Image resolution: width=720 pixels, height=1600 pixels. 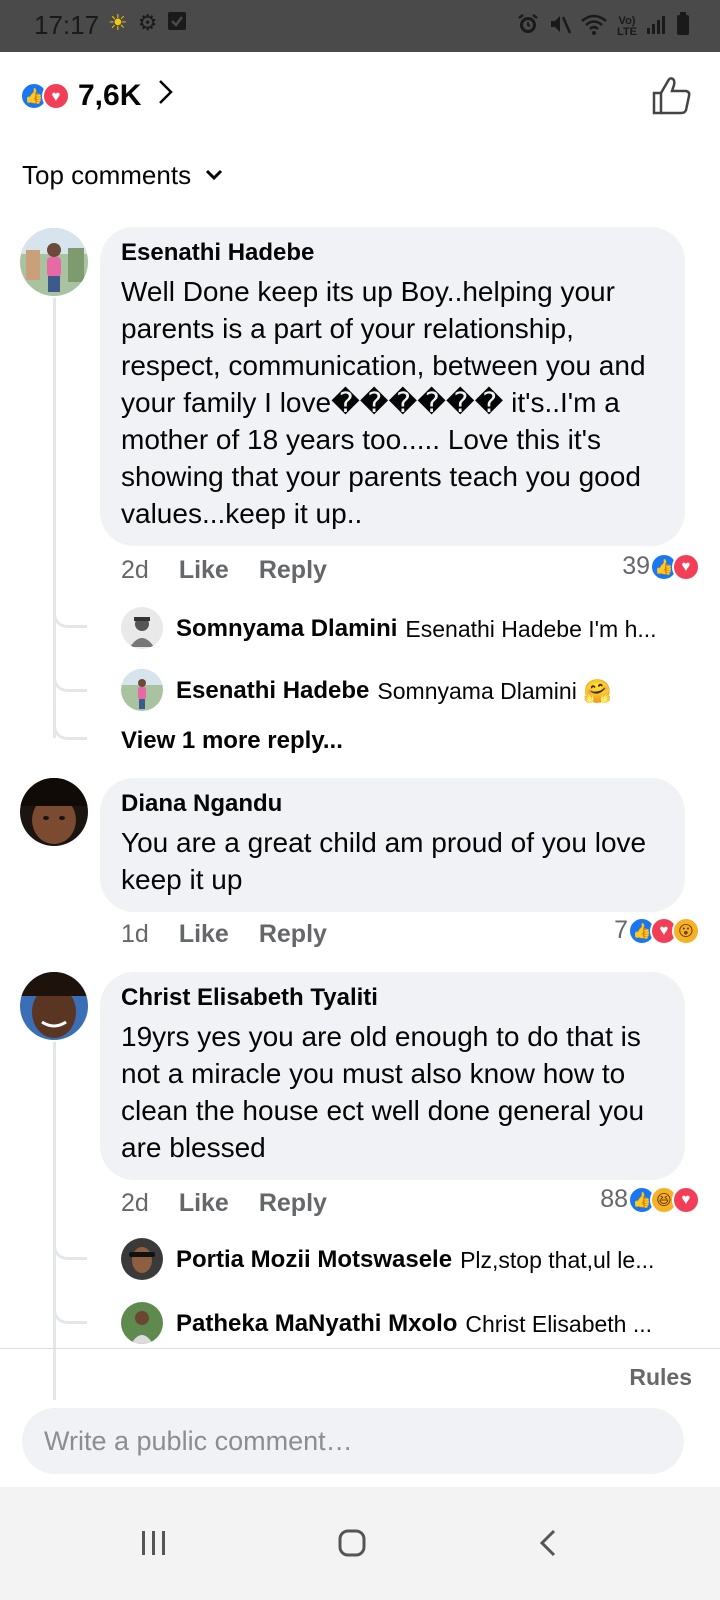 What do you see at coordinates (560, 26) in the screenshot?
I see `mute-icon` at bounding box center [560, 26].